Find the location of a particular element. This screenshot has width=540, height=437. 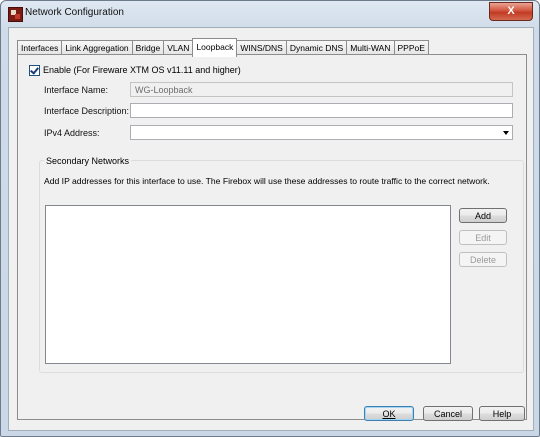

secondary-networks-title: Secondary Networks is located at coordinates (88, 161).